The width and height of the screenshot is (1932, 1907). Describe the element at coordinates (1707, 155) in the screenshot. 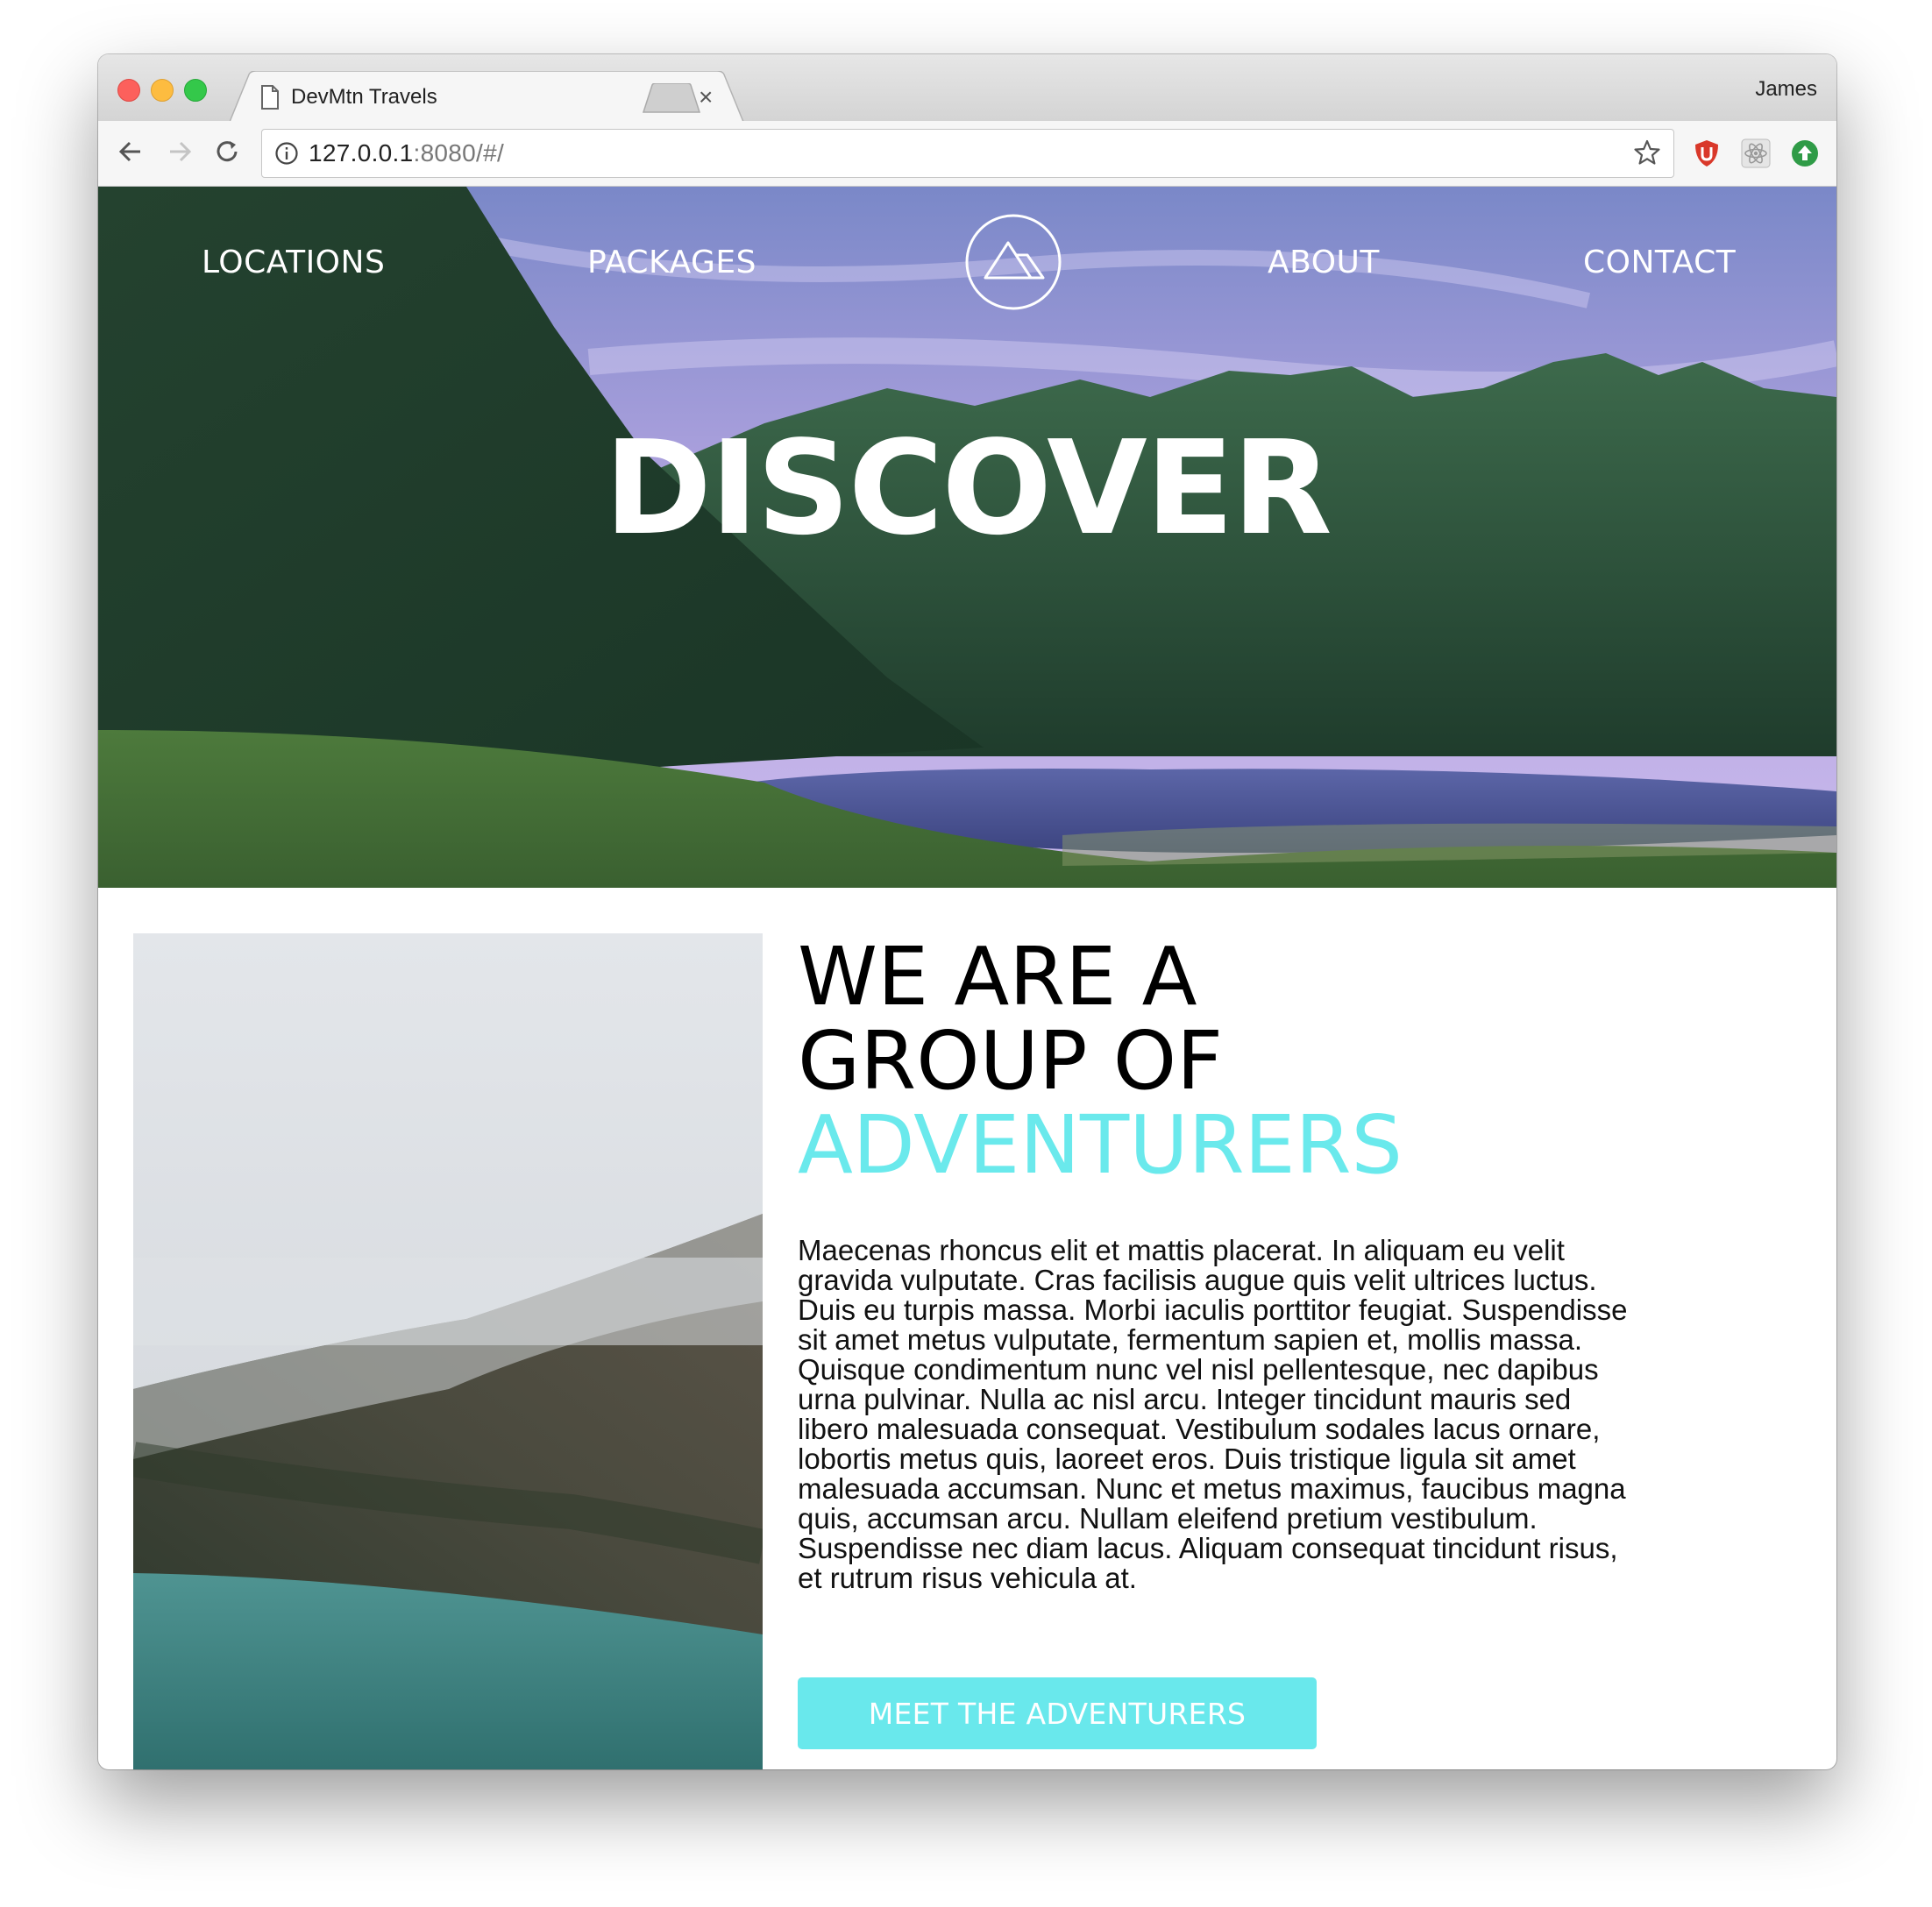

I see `ublock-icon` at that location.